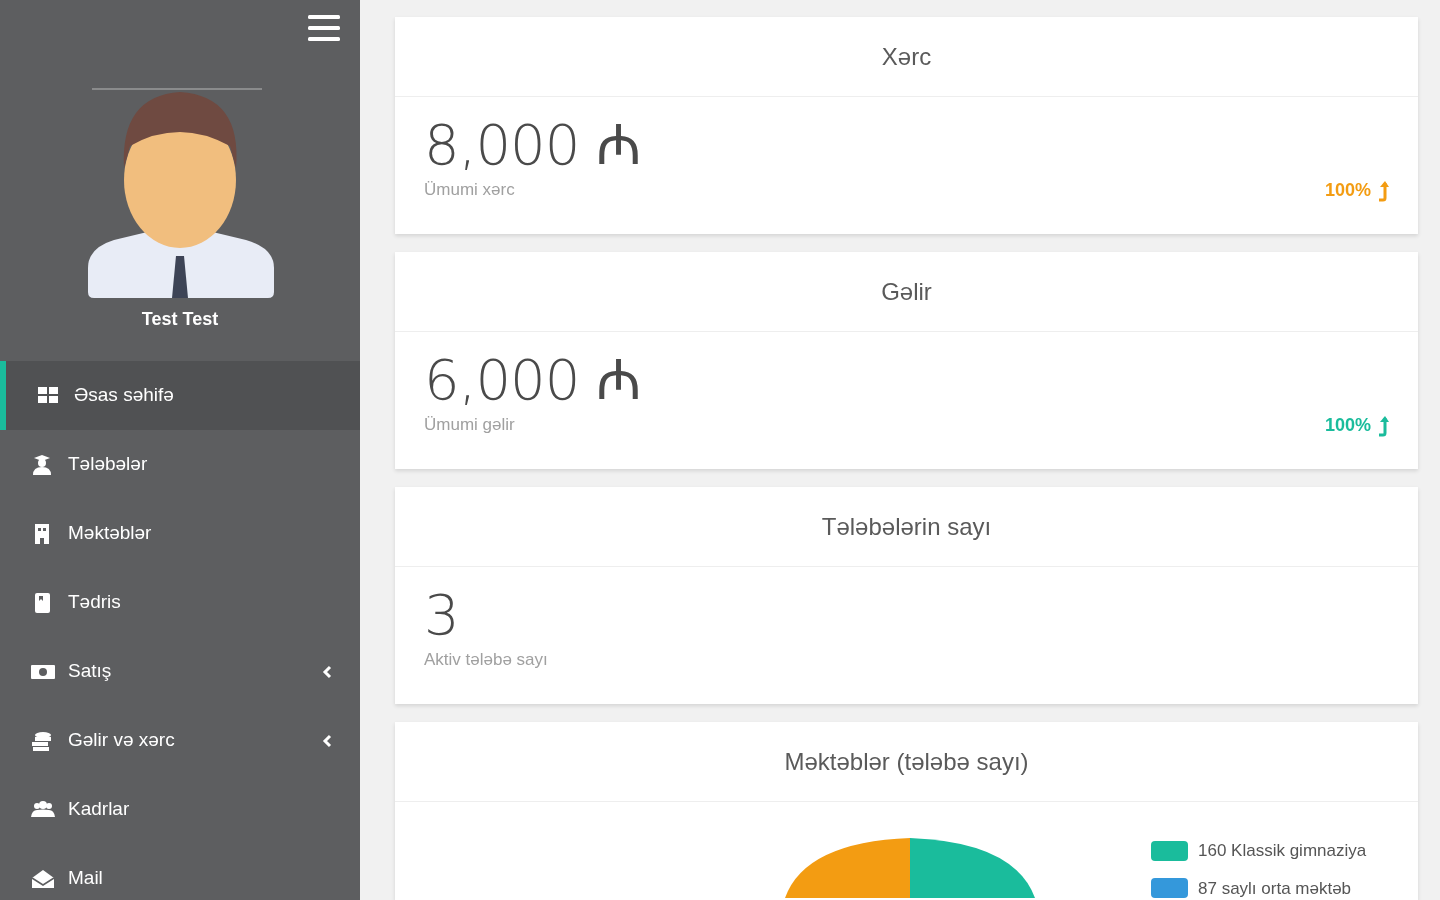  What do you see at coordinates (324, 28) in the screenshot?
I see `menu-icon` at bounding box center [324, 28].